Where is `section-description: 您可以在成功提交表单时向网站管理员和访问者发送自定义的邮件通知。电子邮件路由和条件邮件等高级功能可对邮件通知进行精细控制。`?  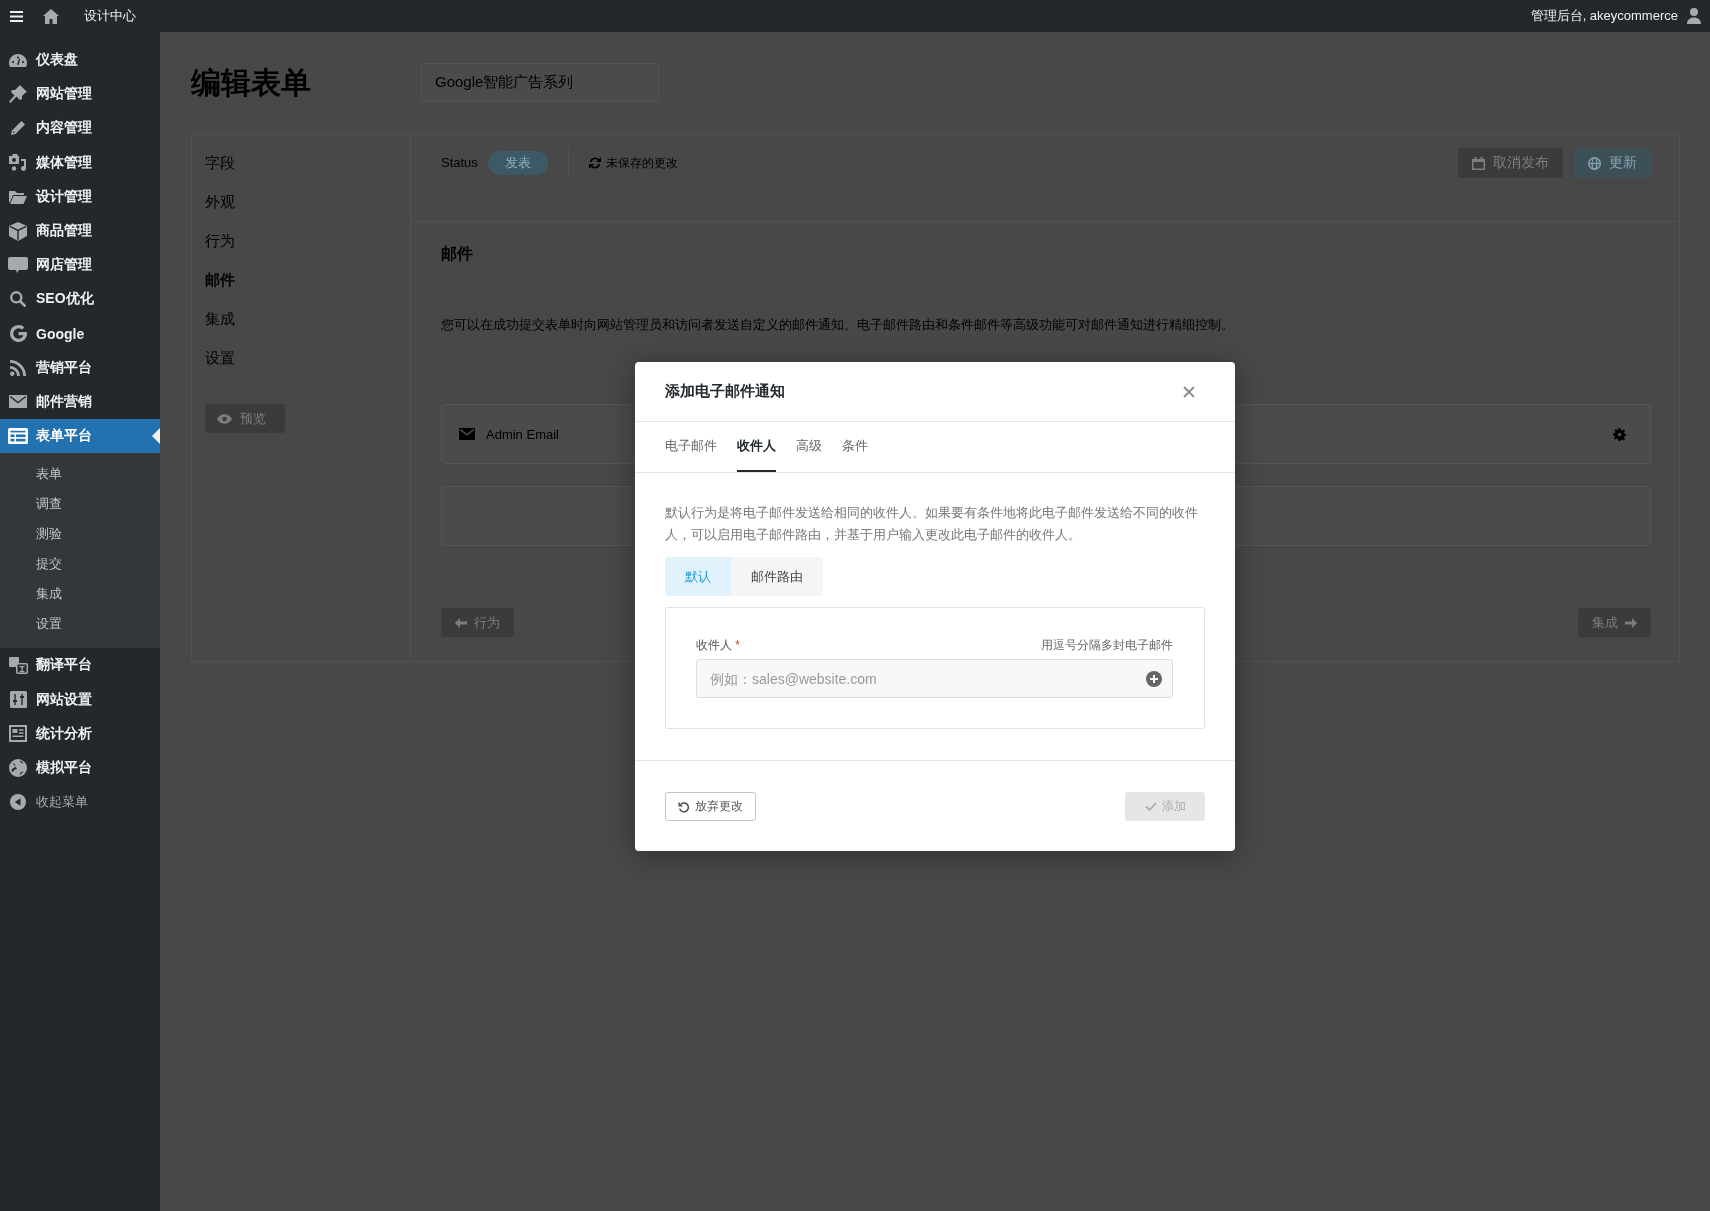
section-description: 您可以在成功提交表单时向网站管理员和访问者发送自定义的邮件通知。电子邮件路由和条件邮件等高级功能可对邮件通知进行精细控制。 is located at coordinates (838, 325).